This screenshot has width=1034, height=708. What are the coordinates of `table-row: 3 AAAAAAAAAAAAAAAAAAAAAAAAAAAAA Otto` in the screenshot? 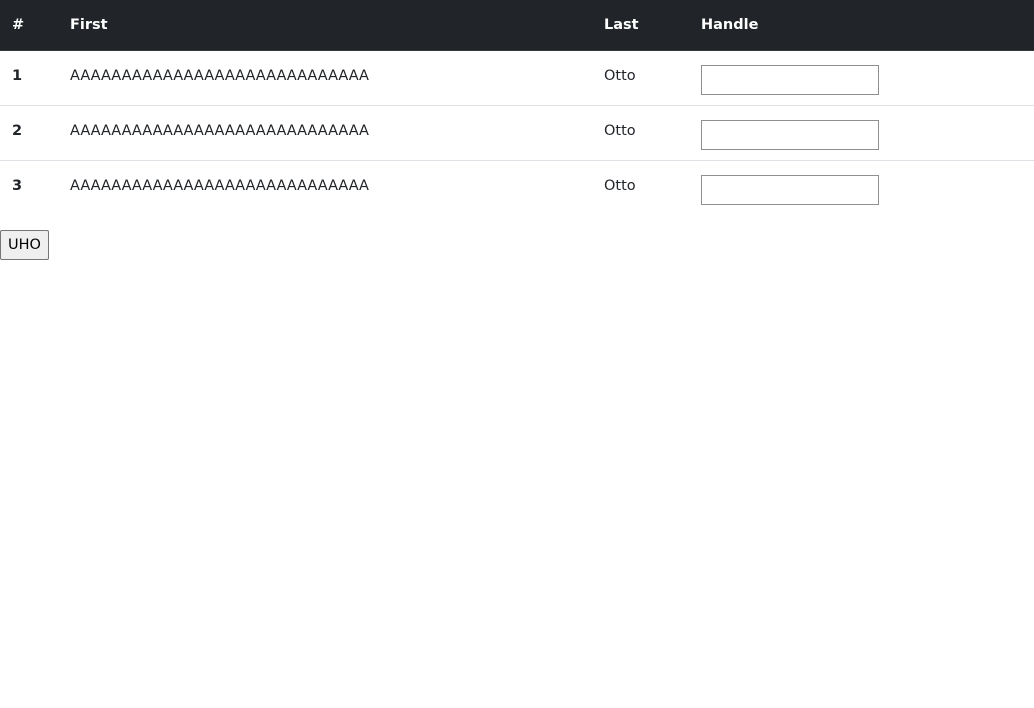 It's located at (517, 187).